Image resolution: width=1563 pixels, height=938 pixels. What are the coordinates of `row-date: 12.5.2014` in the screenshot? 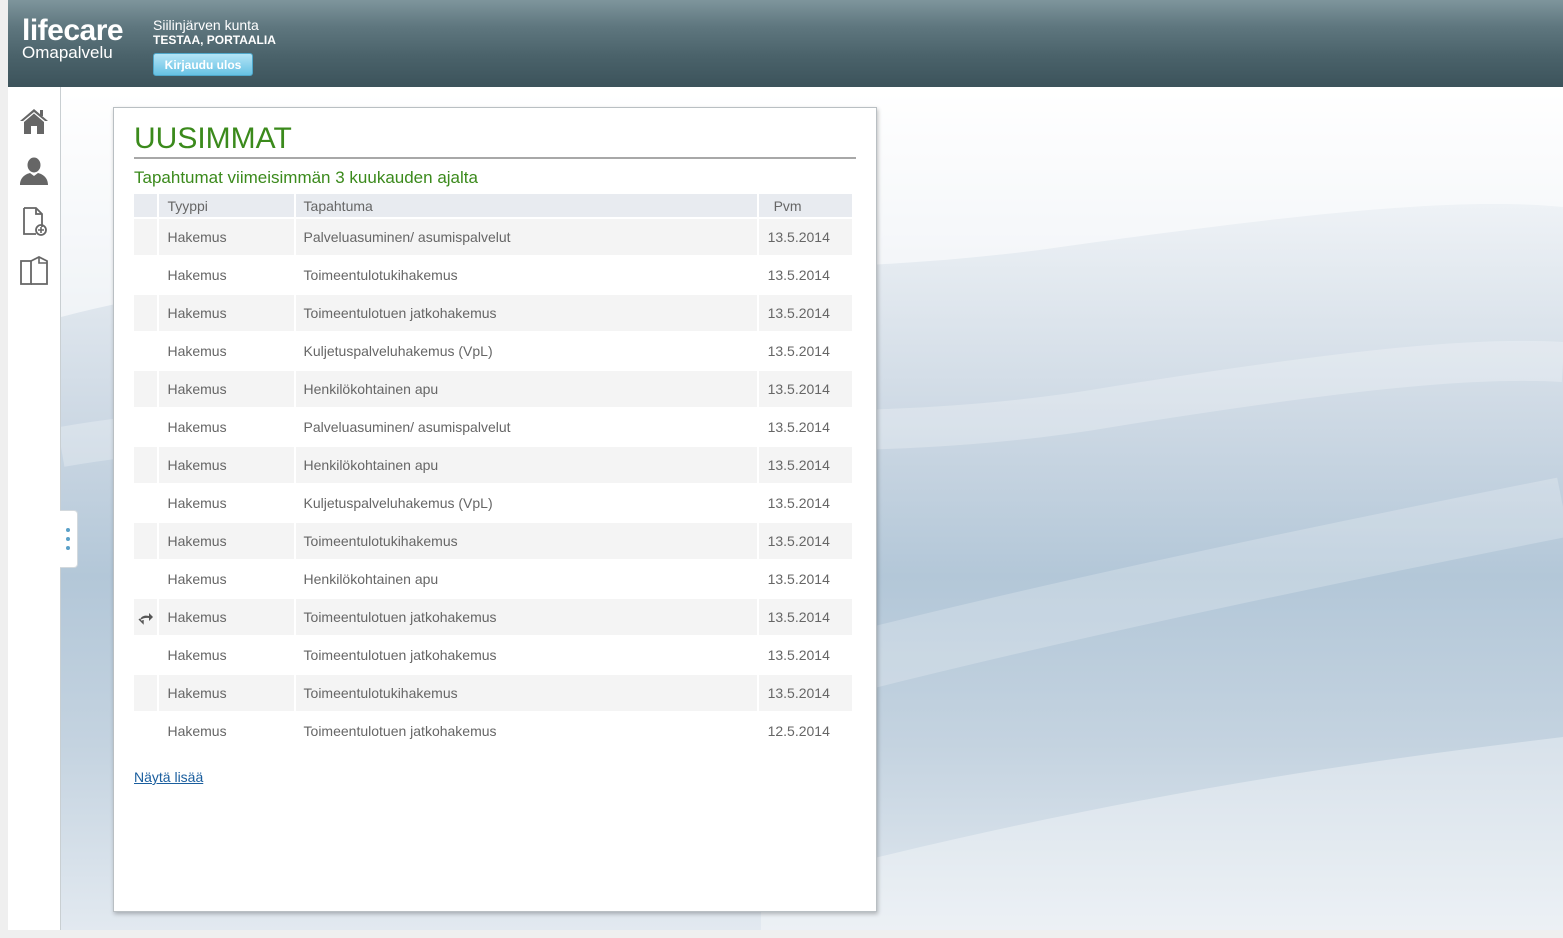 It's located at (805, 731).